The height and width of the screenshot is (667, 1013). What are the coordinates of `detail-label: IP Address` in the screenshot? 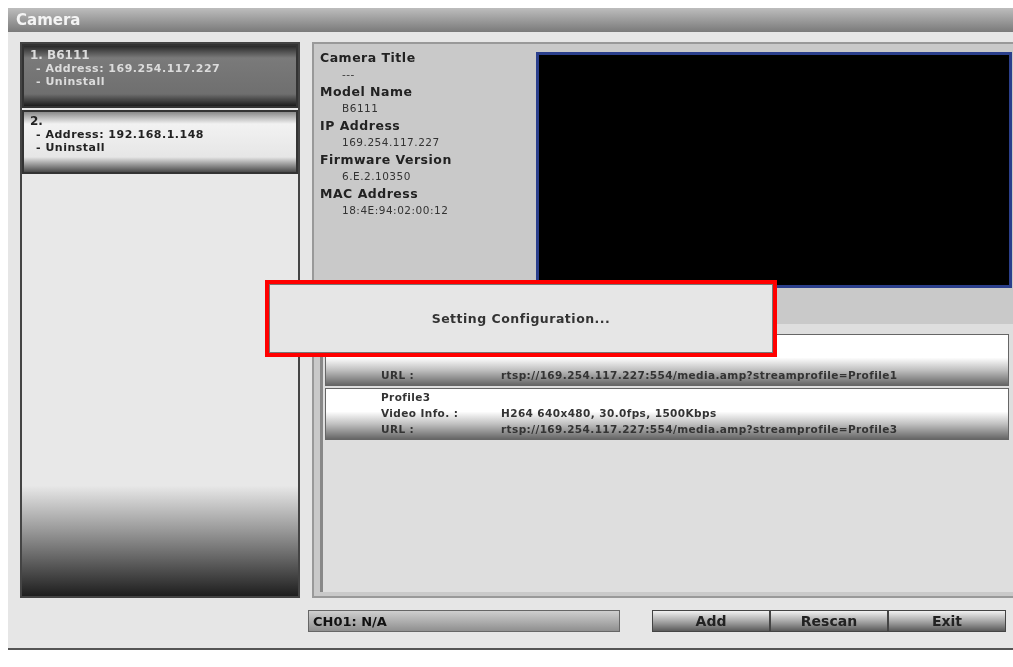 It's located at (361, 125).